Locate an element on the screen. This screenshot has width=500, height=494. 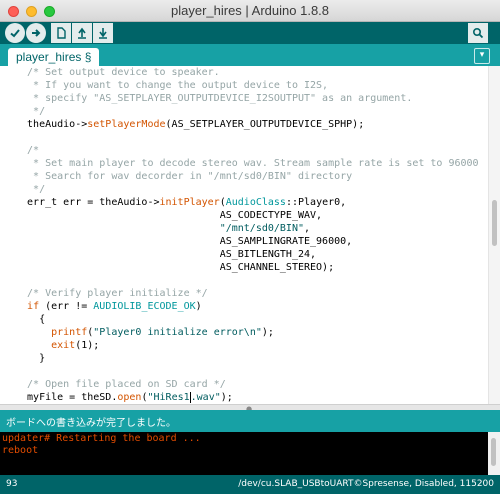
code-token: .wav" is located at coordinates (205, 397).